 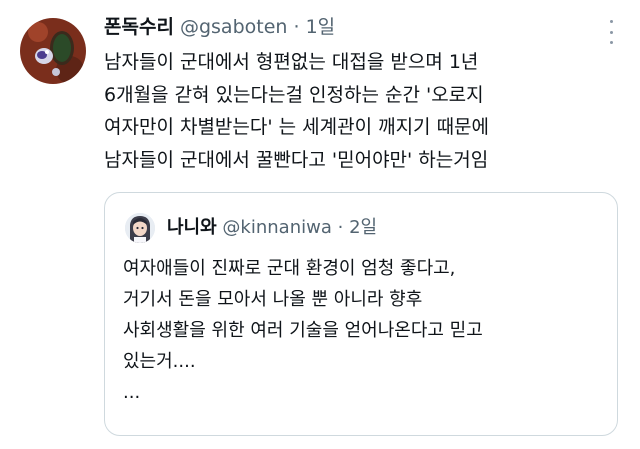 What do you see at coordinates (192, 227) in the screenshot?
I see `quoted-display-name: 나니와` at bounding box center [192, 227].